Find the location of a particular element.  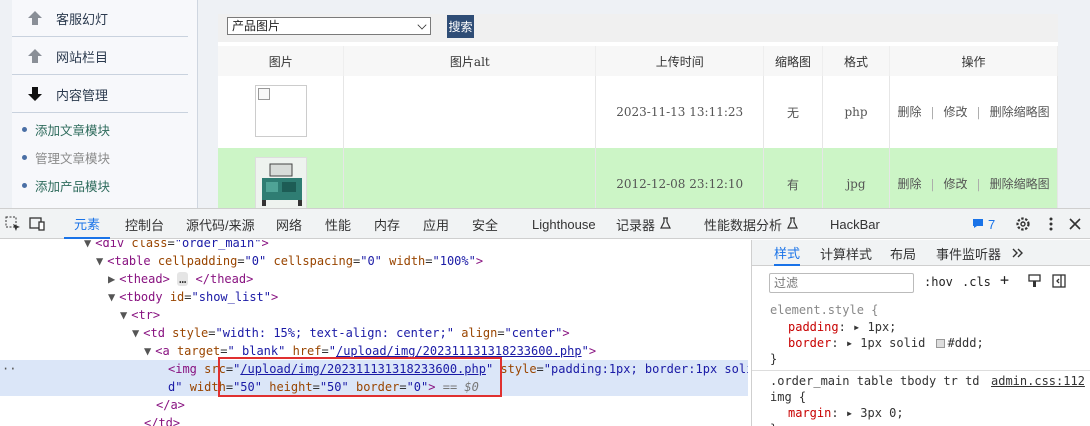

tab-recorder: 记录器 is located at coordinates (643, 224).